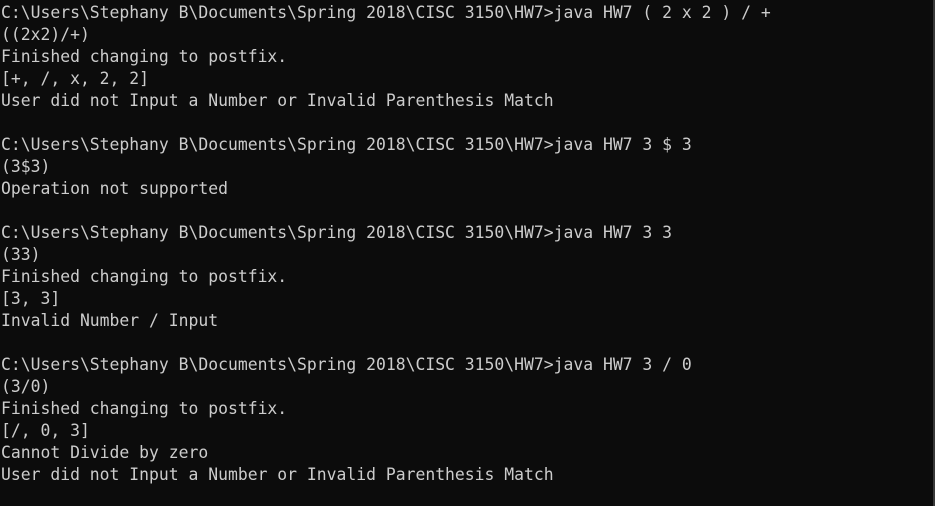 The width and height of the screenshot is (935, 506). What do you see at coordinates (26, 386) in the screenshot?
I see `output-line: (3/0)` at bounding box center [26, 386].